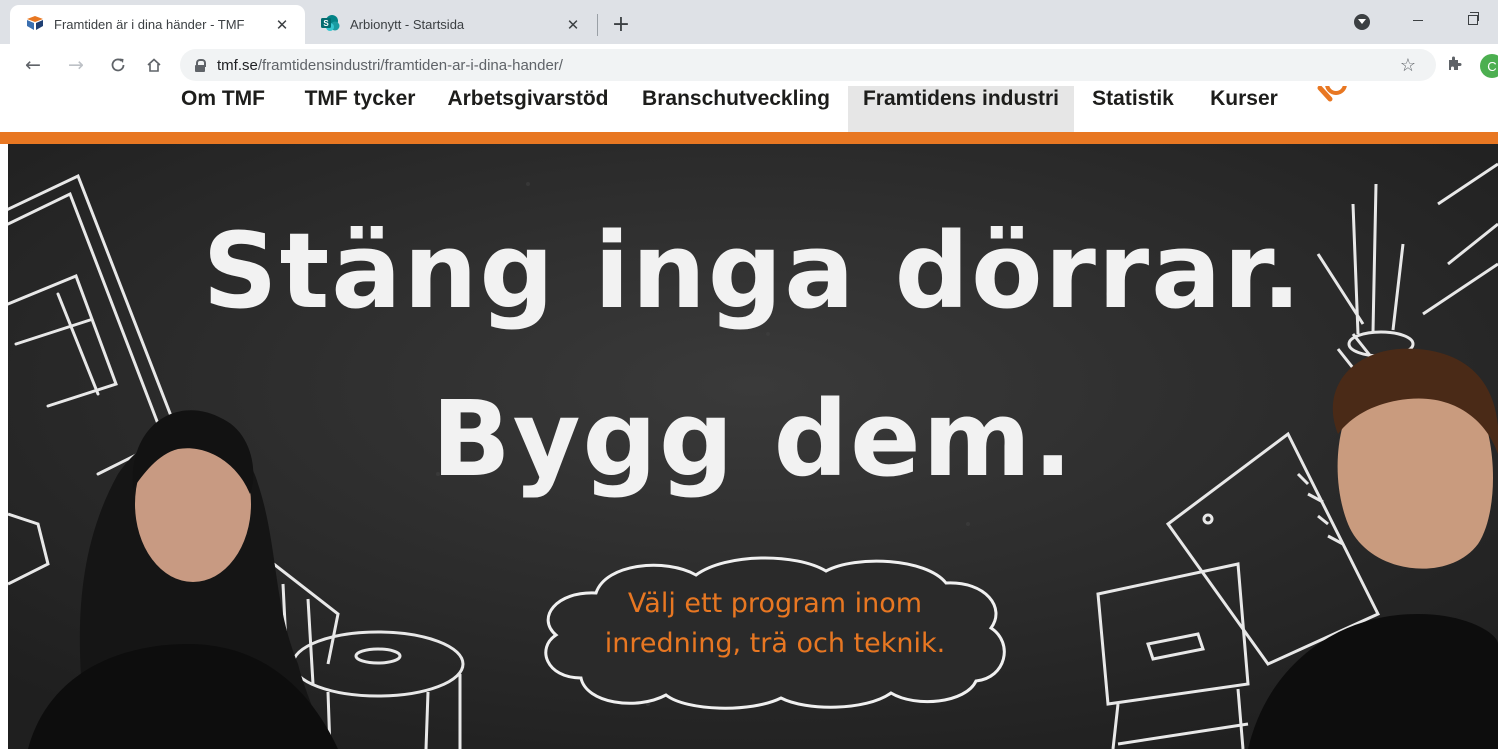 This screenshot has height=749, width=1498. I want to click on tab-title: Arbionytt - Startsida, so click(407, 24).